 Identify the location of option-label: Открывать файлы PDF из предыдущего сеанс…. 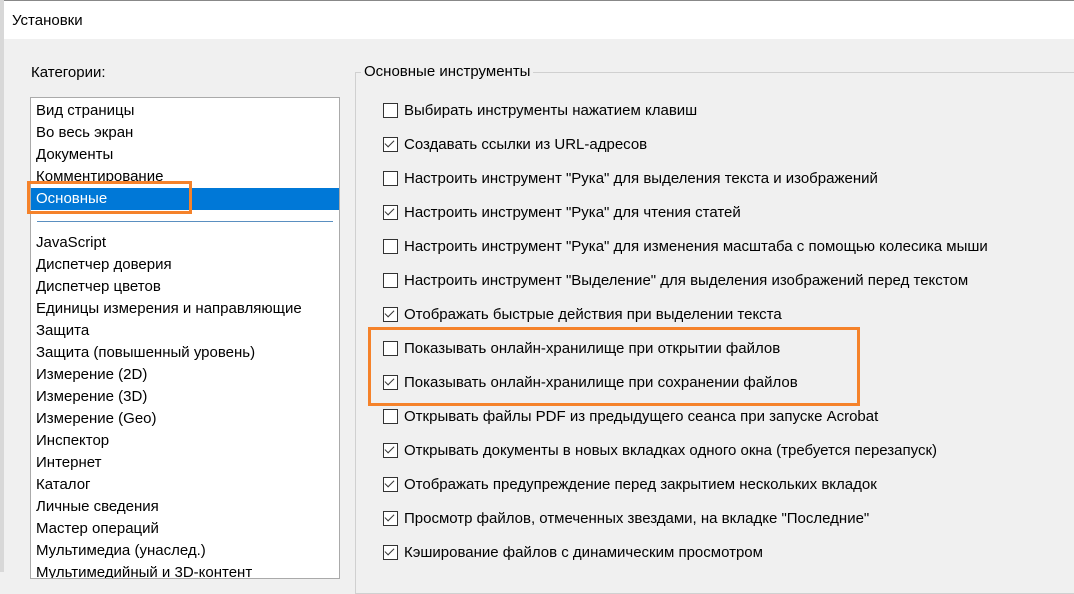
(641, 416).